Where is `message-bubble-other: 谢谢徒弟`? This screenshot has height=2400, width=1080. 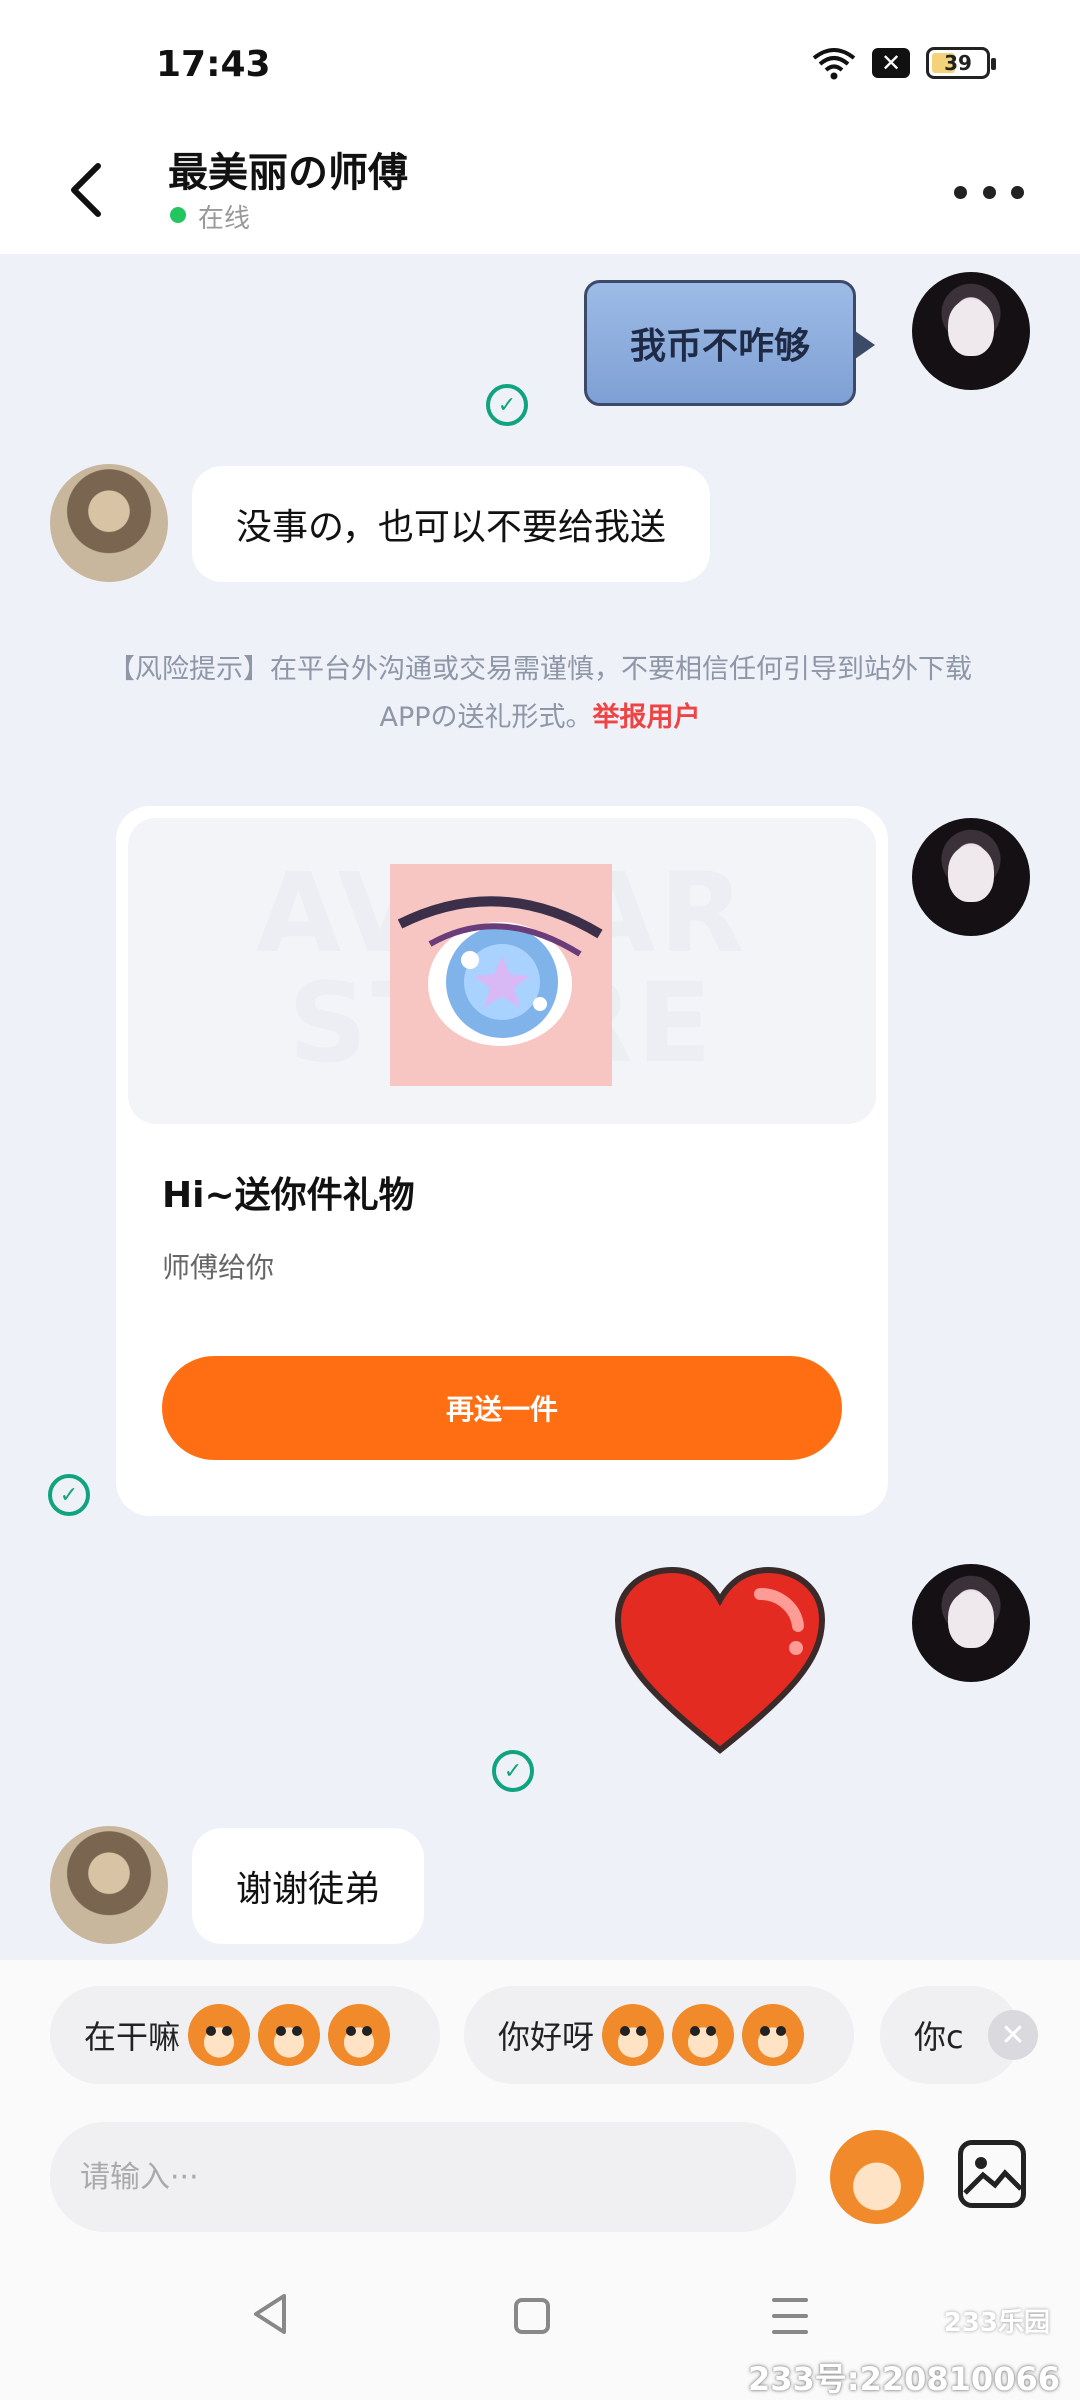 message-bubble-other: 谢谢徒弟 is located at coordinates (308, 1886).